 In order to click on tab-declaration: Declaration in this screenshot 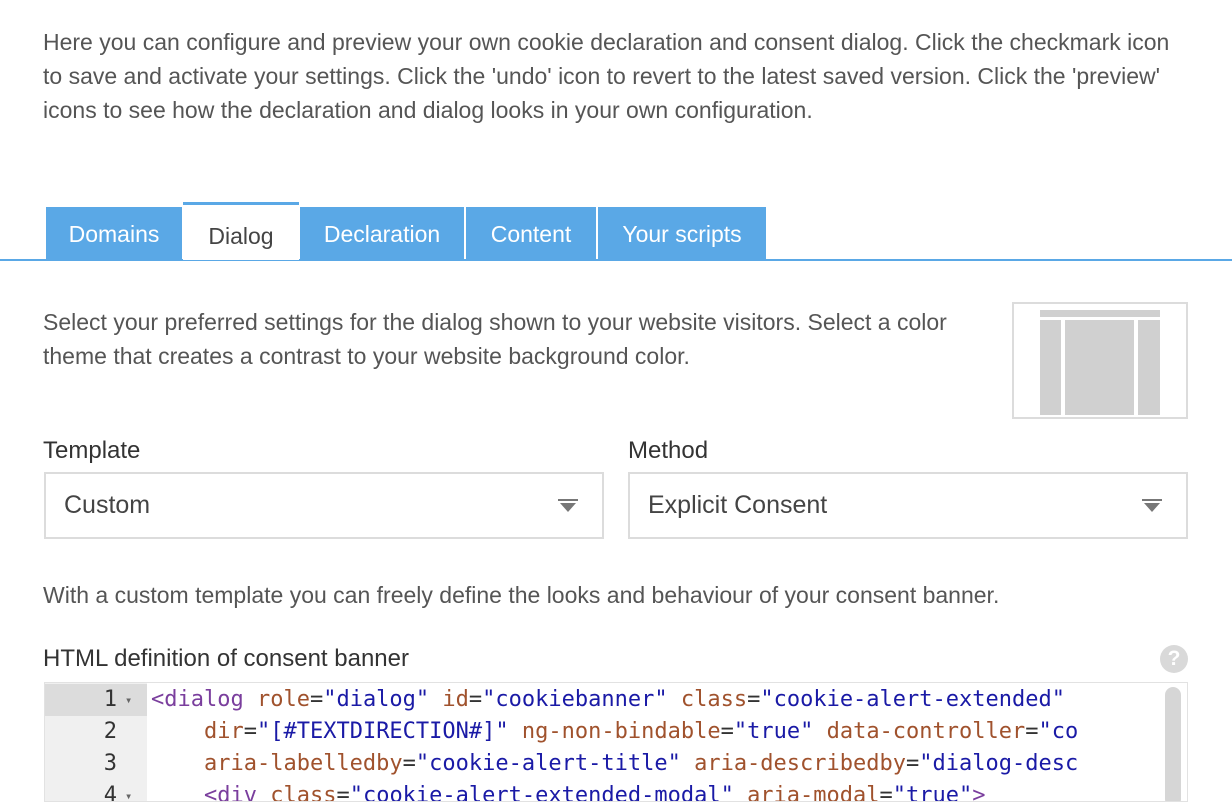, I will do `click(382, 234)`.